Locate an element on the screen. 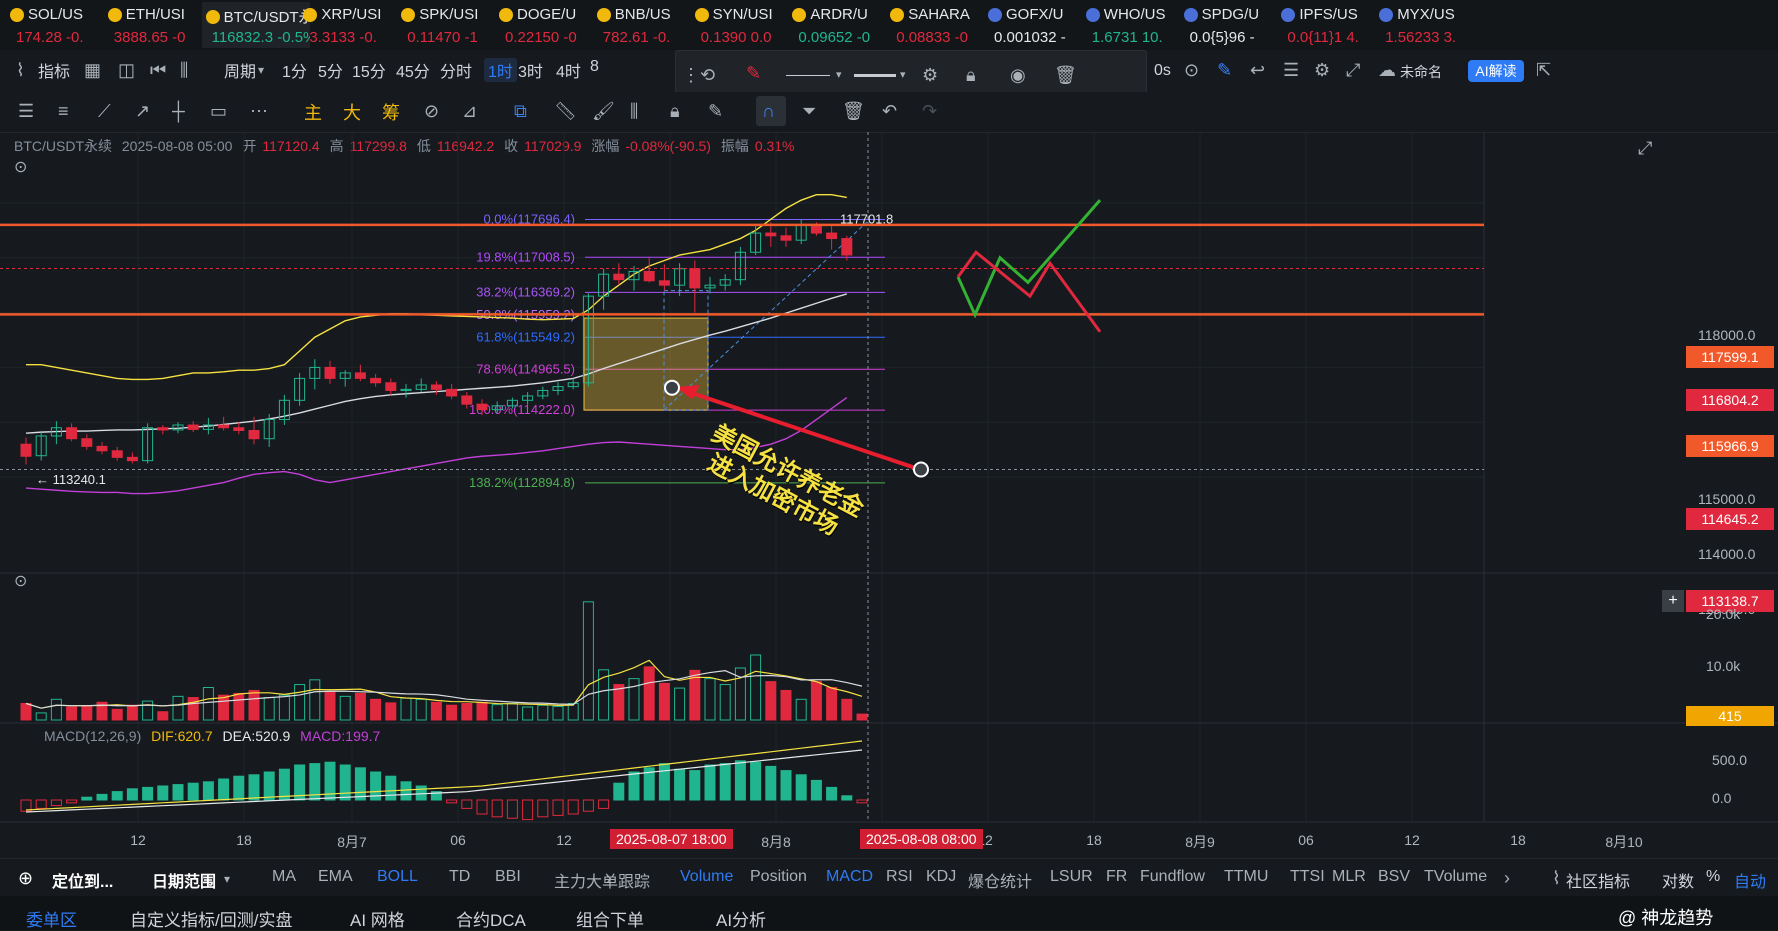 This screenshot has height=931, width=1778. indicators-button: 指标 is located at coordinates (54, 70).